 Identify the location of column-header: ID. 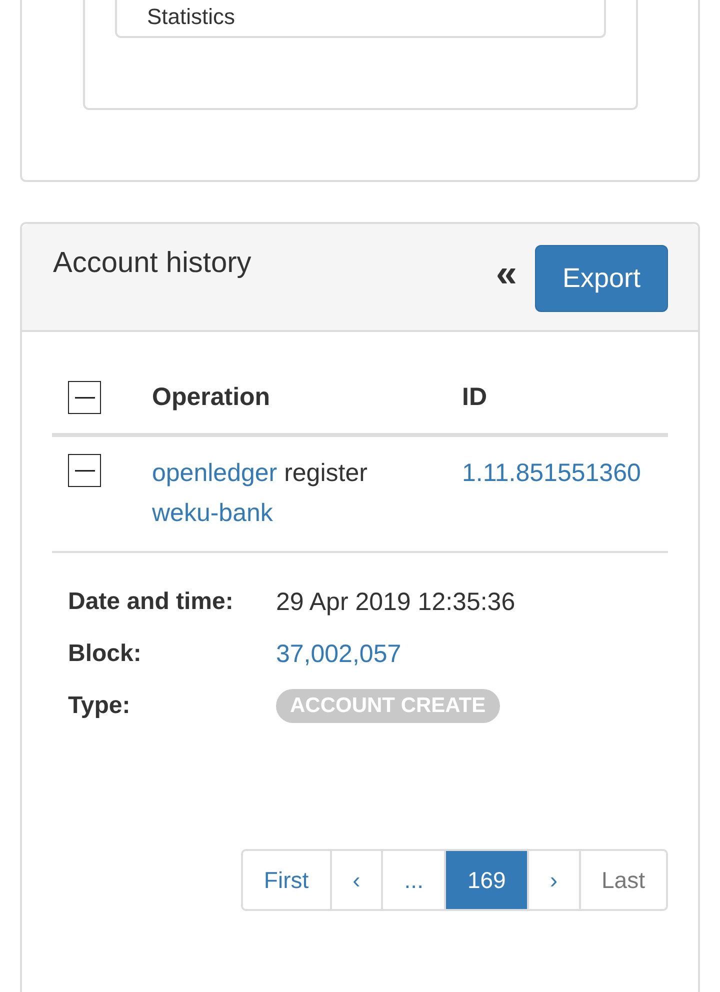
(475, 397).